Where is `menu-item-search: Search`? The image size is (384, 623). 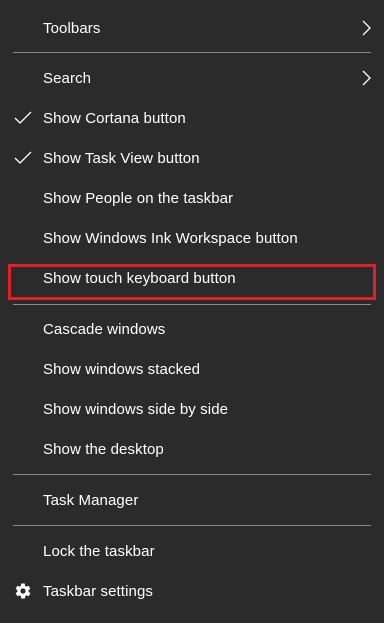 menu-item-search: Search is located at coordinates (192, 78).